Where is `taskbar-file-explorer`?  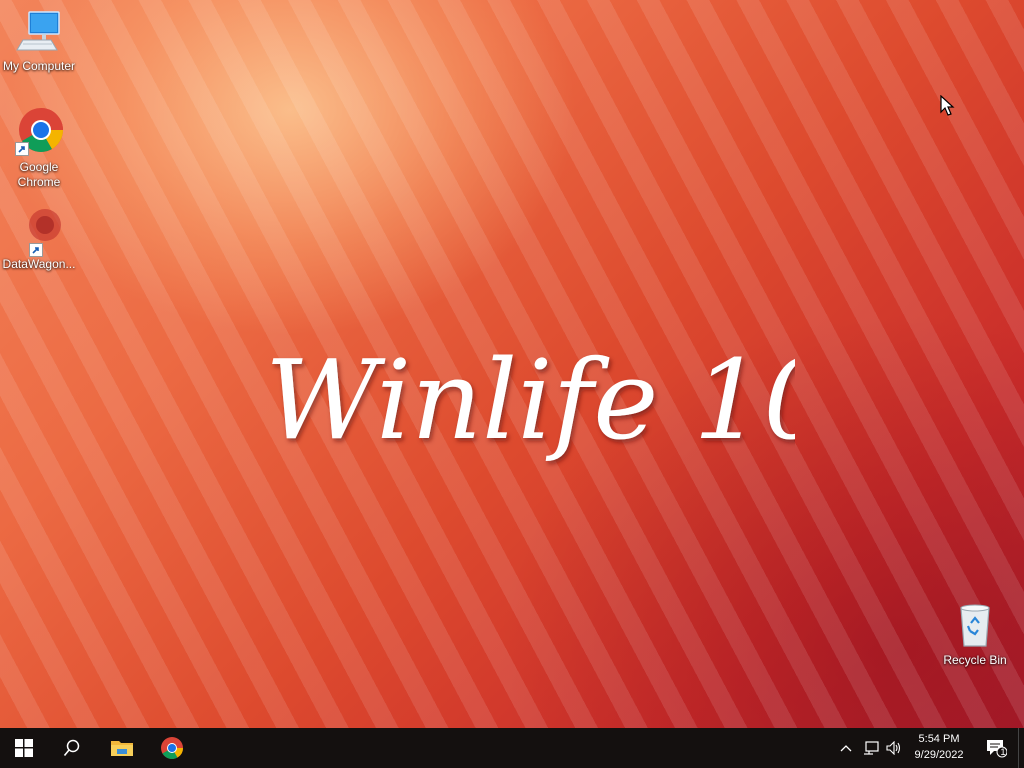 taskbar-file-explorer is located at coordinates (122, 748).